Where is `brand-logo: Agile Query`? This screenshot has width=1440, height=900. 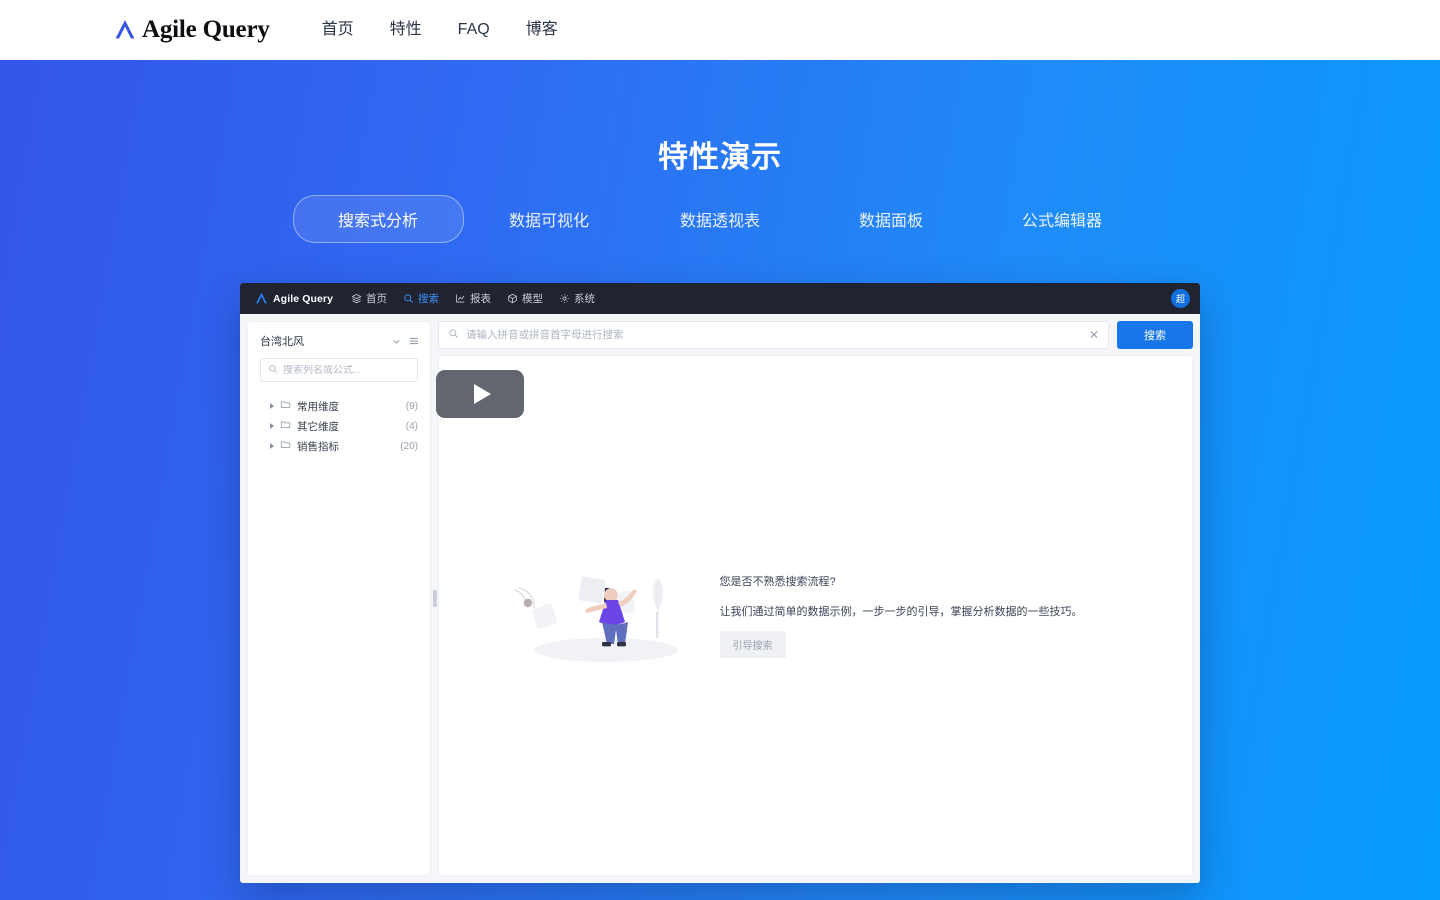 brand-logo: Agile Query is located at coordinates (191, 30).